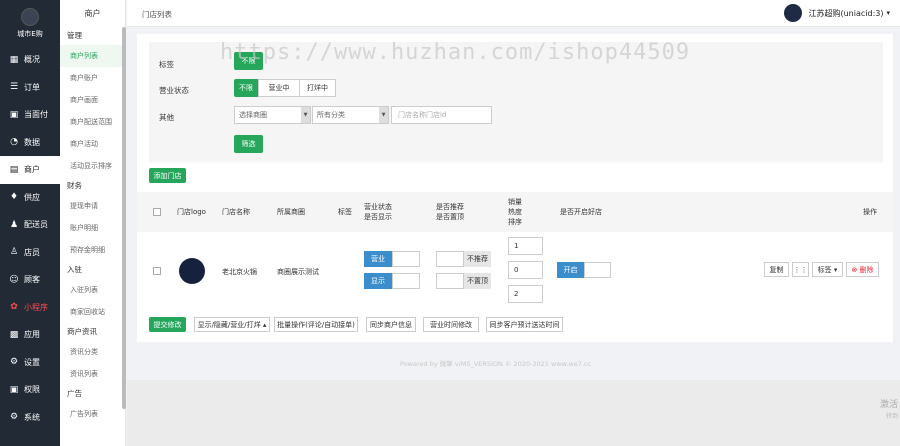 Image resolution: width=900 pixels, height=446 pixels. What do you see at coordinates (82, 331) in the screenshot?
I see `sub-nav-group-title: 商户资讯` at bounding box center [82, 331].